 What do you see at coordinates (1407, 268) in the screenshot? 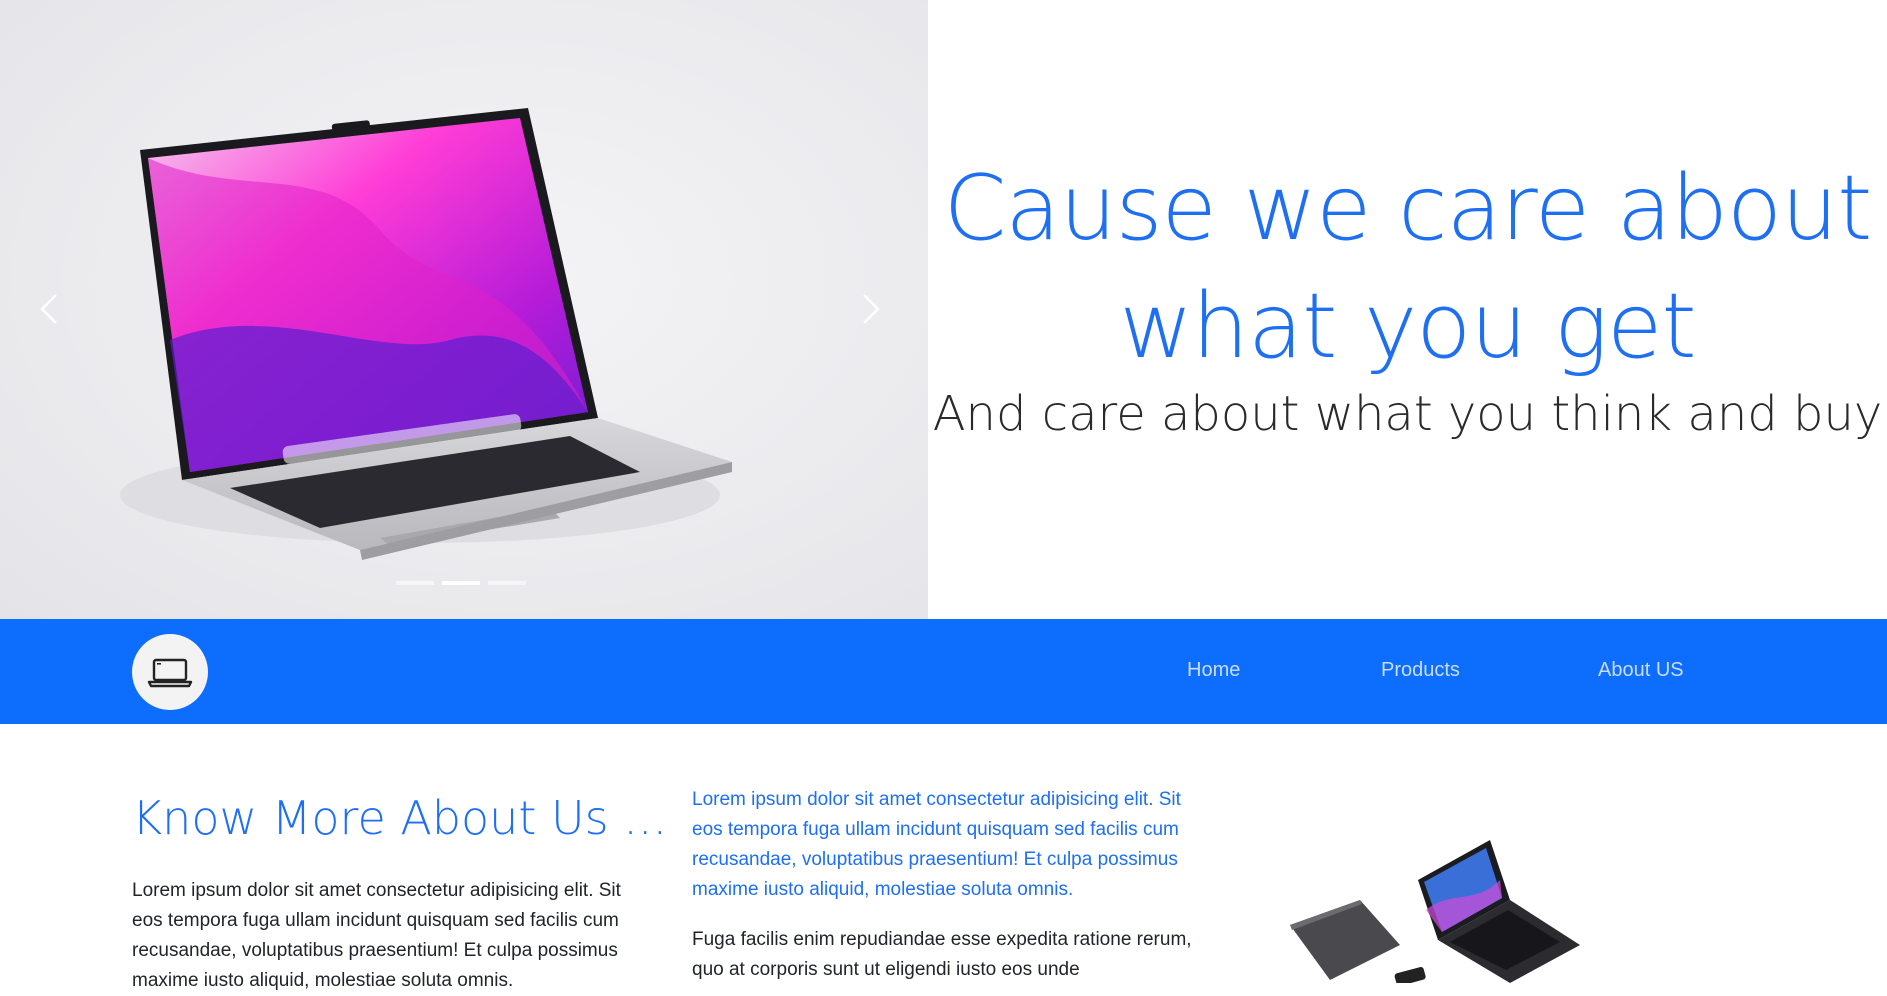
I see `hero-title: Cause we care about what you get` at bounding box center [1407, 268].